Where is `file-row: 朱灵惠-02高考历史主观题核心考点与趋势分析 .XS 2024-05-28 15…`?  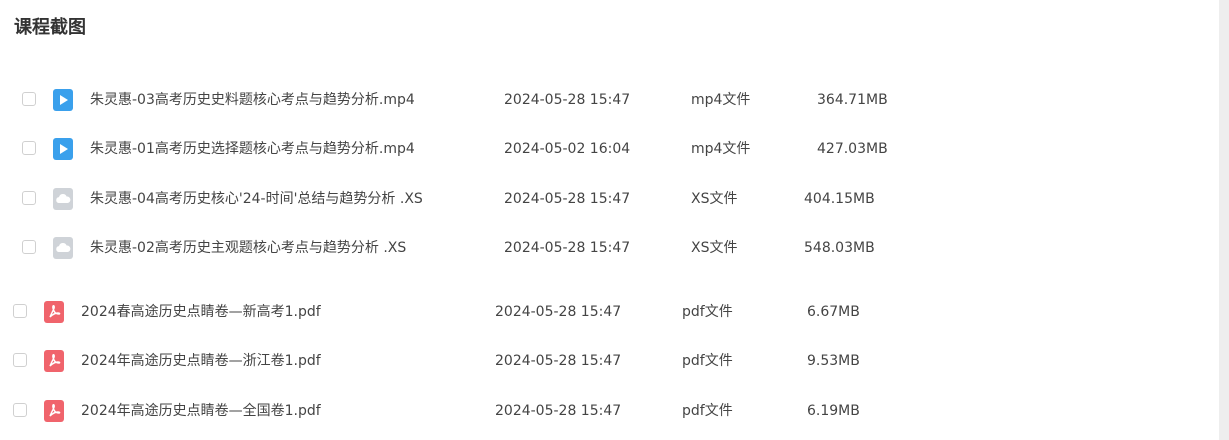 file-row: 朱灵惠-02高考历史主观题核心考点与趋势分析 .XS 2024-05-28 15… is located at coordinates (472, 248).